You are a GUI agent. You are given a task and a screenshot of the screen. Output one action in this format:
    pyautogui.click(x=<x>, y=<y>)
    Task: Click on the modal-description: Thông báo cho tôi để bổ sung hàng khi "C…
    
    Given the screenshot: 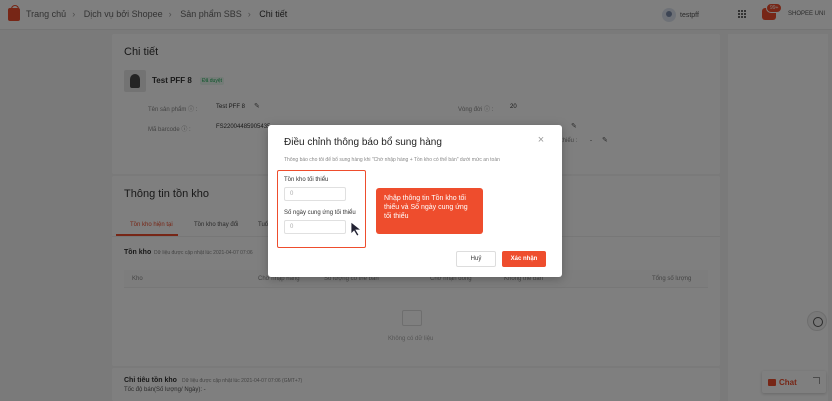 What is the action you would take?
    pyautogui.click(x=392, y=160)
    